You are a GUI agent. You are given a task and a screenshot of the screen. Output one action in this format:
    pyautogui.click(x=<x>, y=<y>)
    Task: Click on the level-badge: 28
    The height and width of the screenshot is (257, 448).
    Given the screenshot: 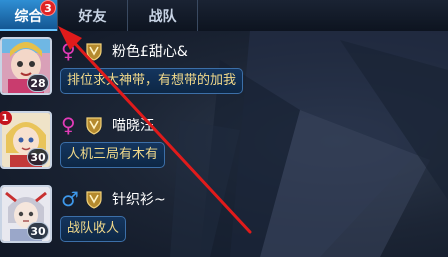 What is the action you would take?
    pyautogui.click(x=38, y=83)
    